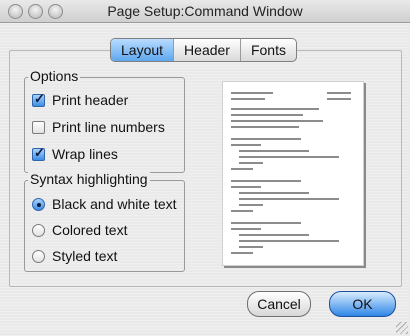  What do you see at coordinates (402, 328) in the screenshot?
I see `resize-grip-icon` at bounding box center [402, 328].